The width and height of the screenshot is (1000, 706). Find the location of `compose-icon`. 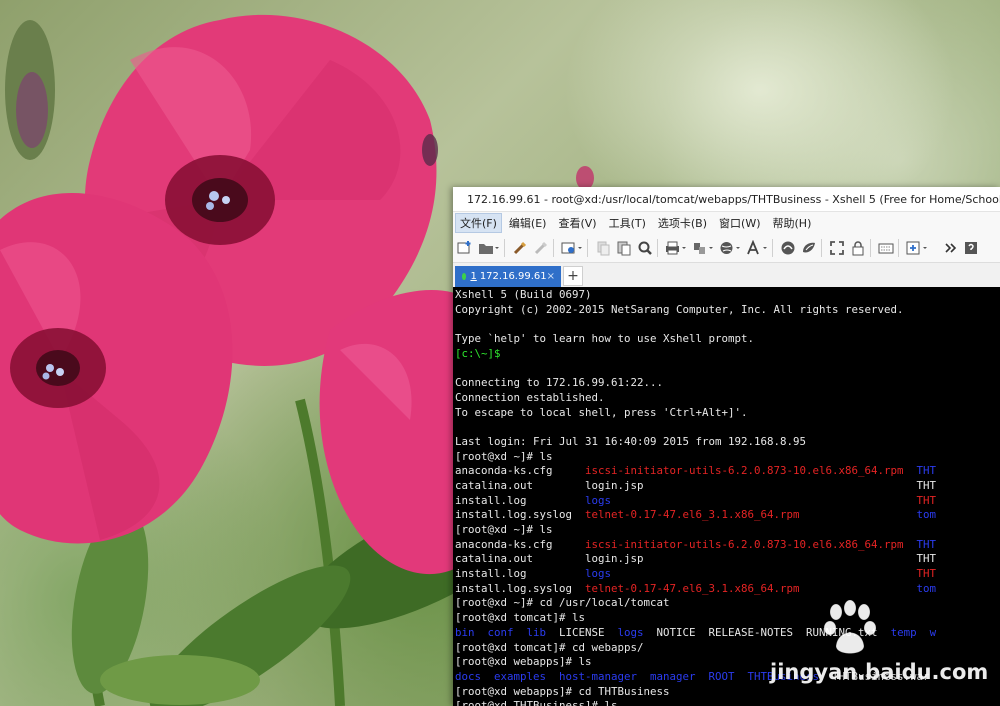

compose-icon is located at coordinates (917, 248).